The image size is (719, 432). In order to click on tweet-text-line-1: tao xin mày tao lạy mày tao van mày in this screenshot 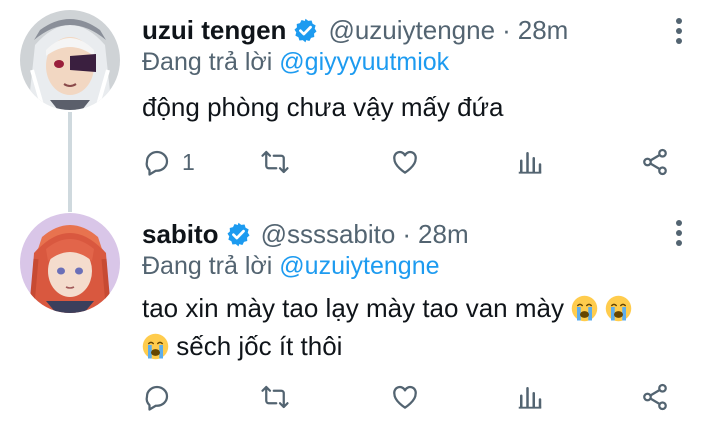, I will do `click(412, 308)`.